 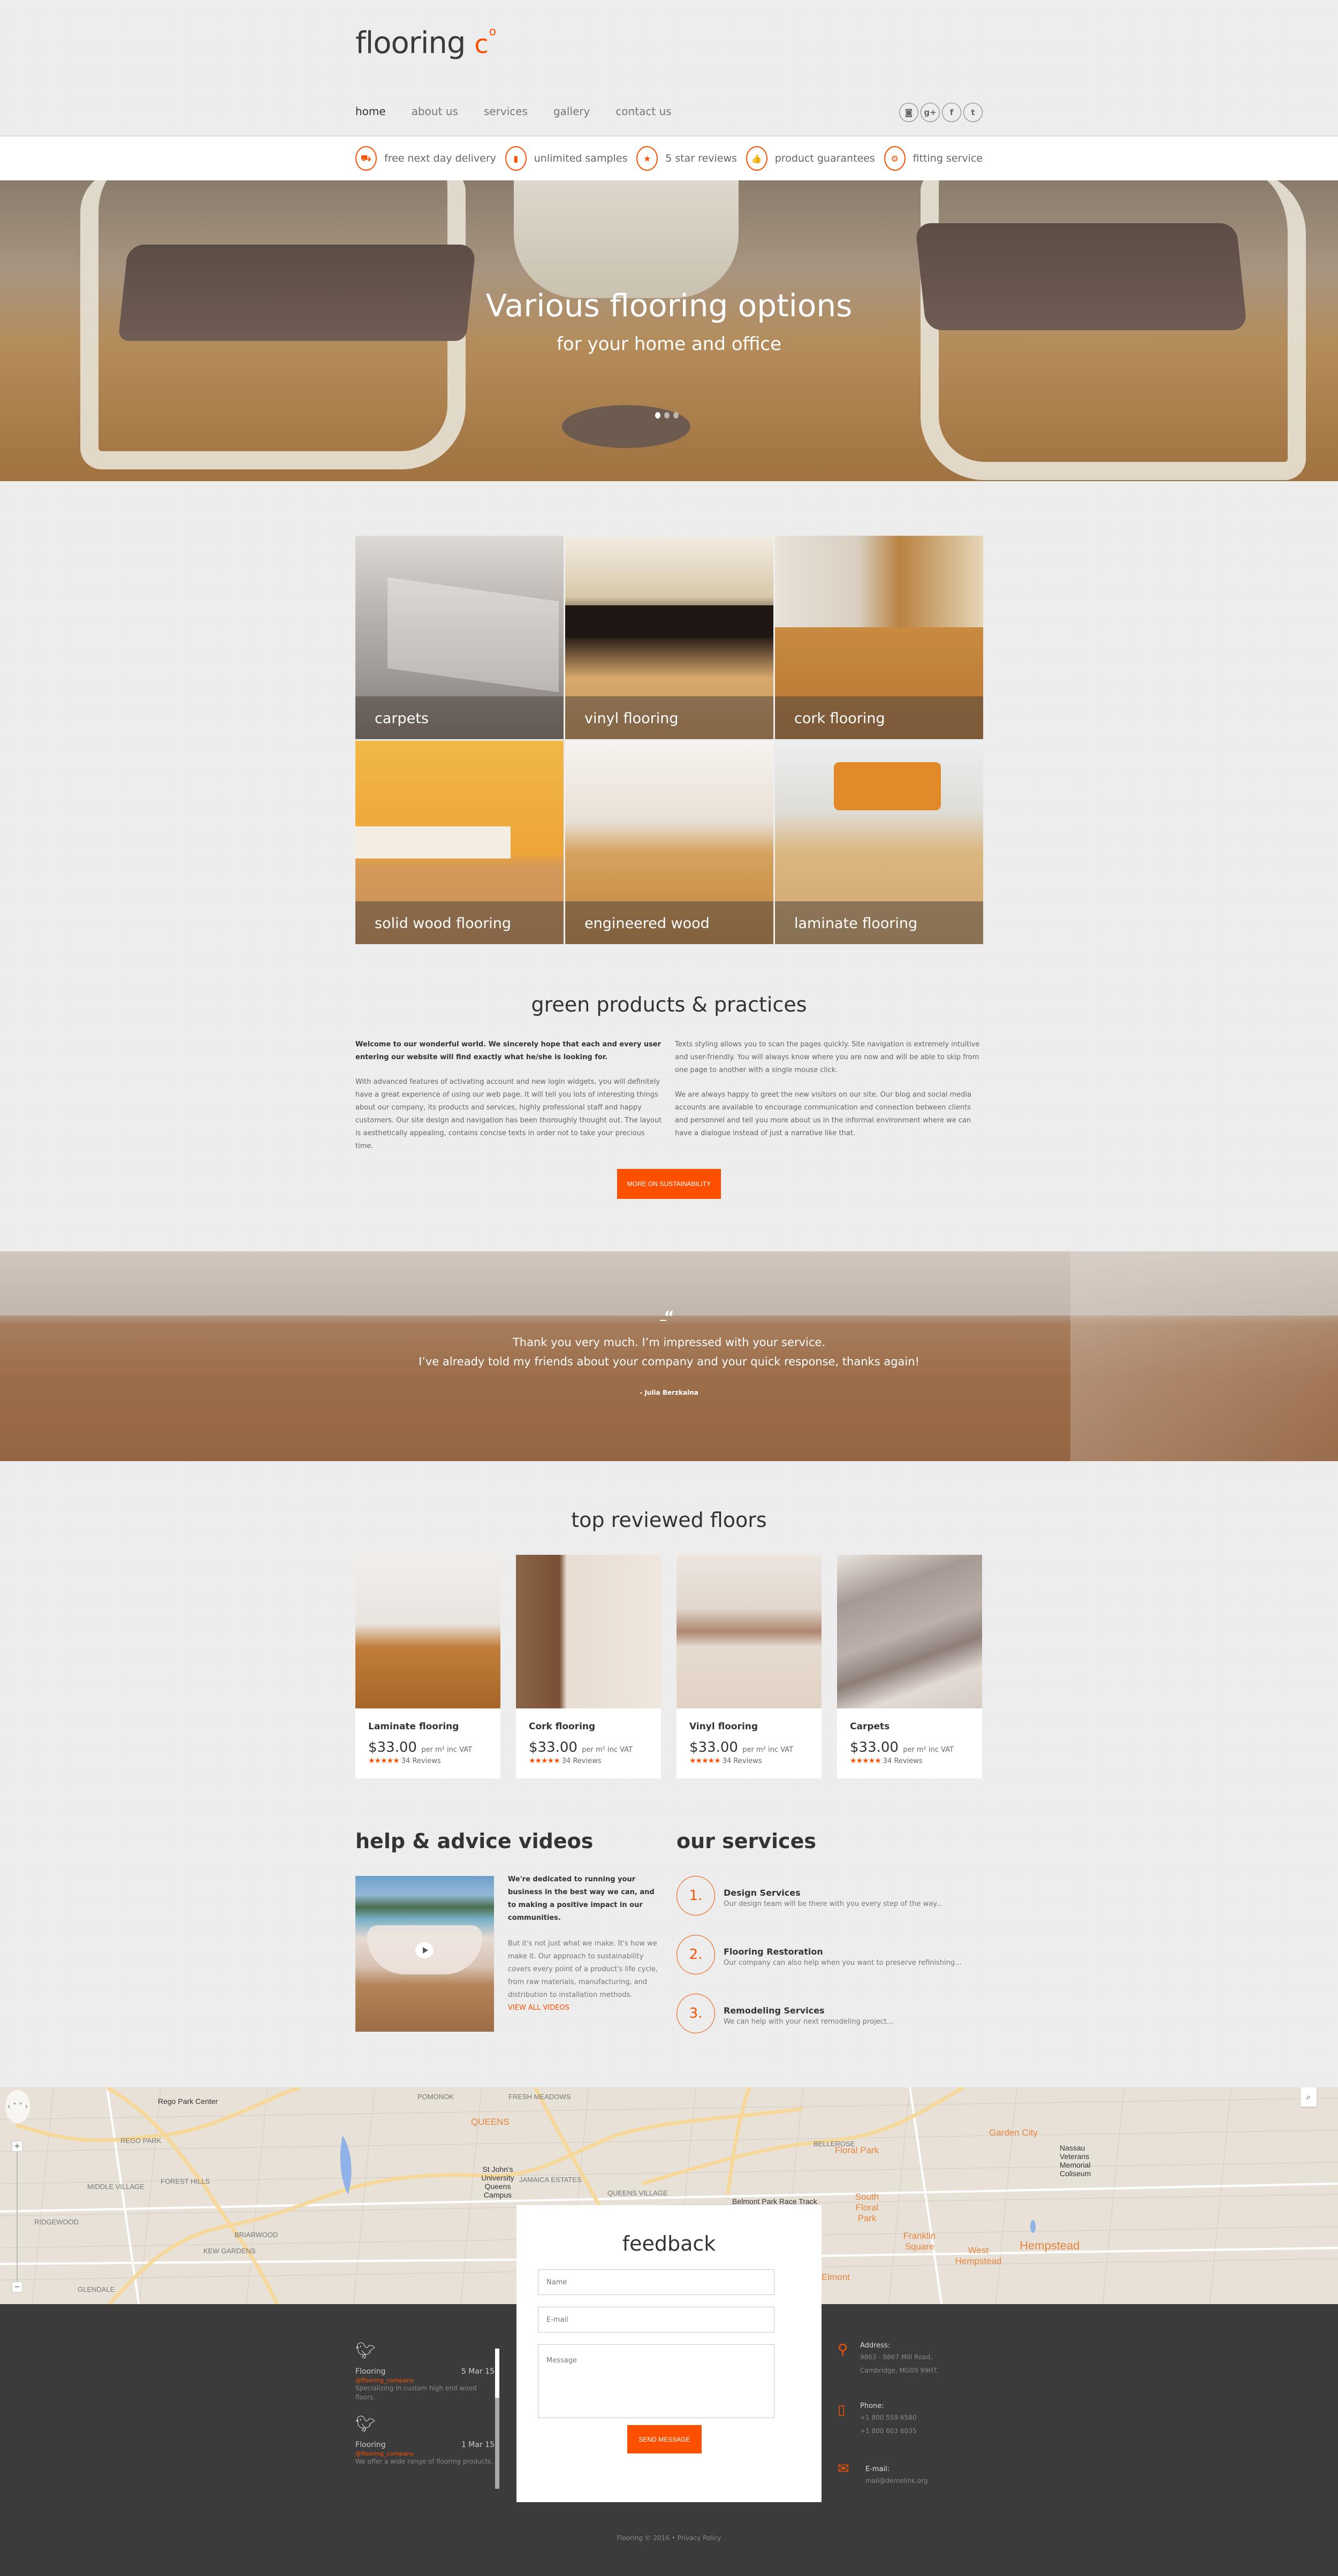 What do you see at coordinates (810, 158) in the screenshot?
I see `feature-guarantees: 👍 product guarantees` at bounding box center [810, 158].